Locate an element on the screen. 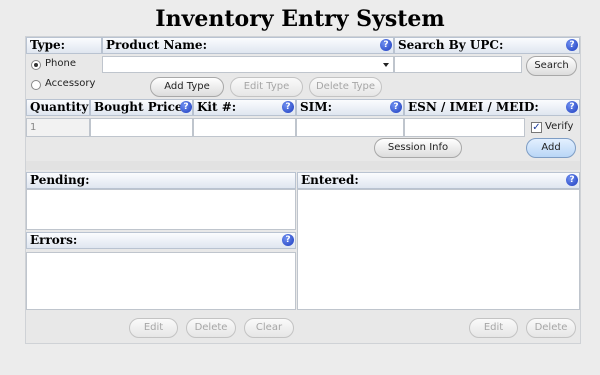  type-header-label: Type: is located at coordinates (48, 45).